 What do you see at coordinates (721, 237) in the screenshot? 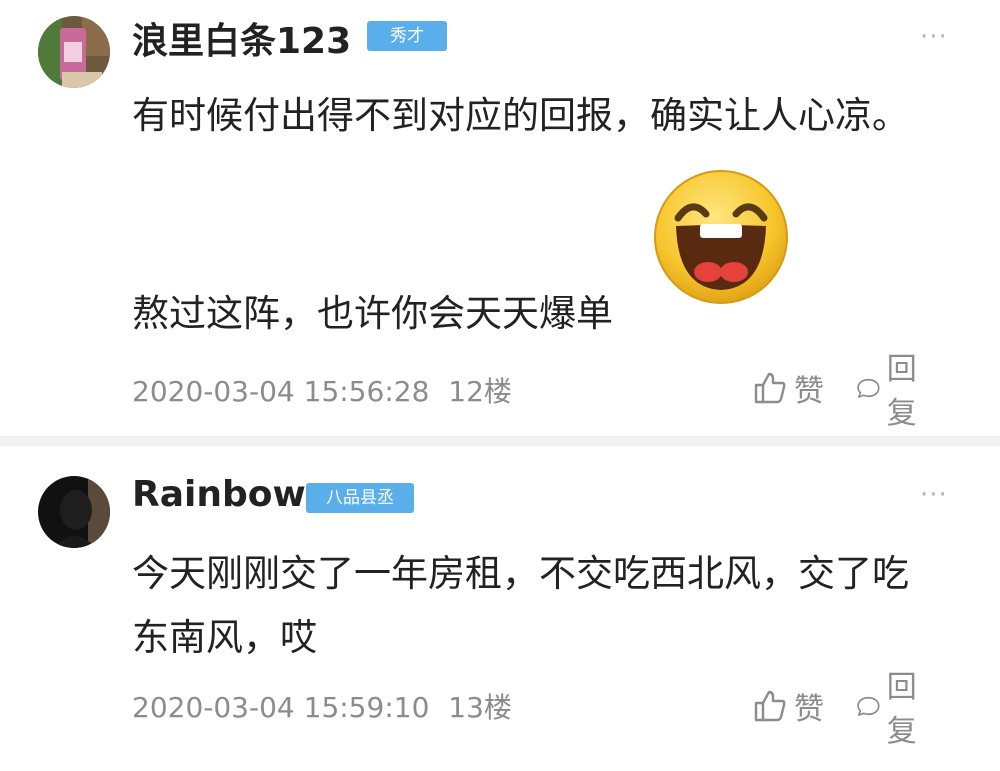
I see `laughing-face-icon` at bounding box center [721, 237].